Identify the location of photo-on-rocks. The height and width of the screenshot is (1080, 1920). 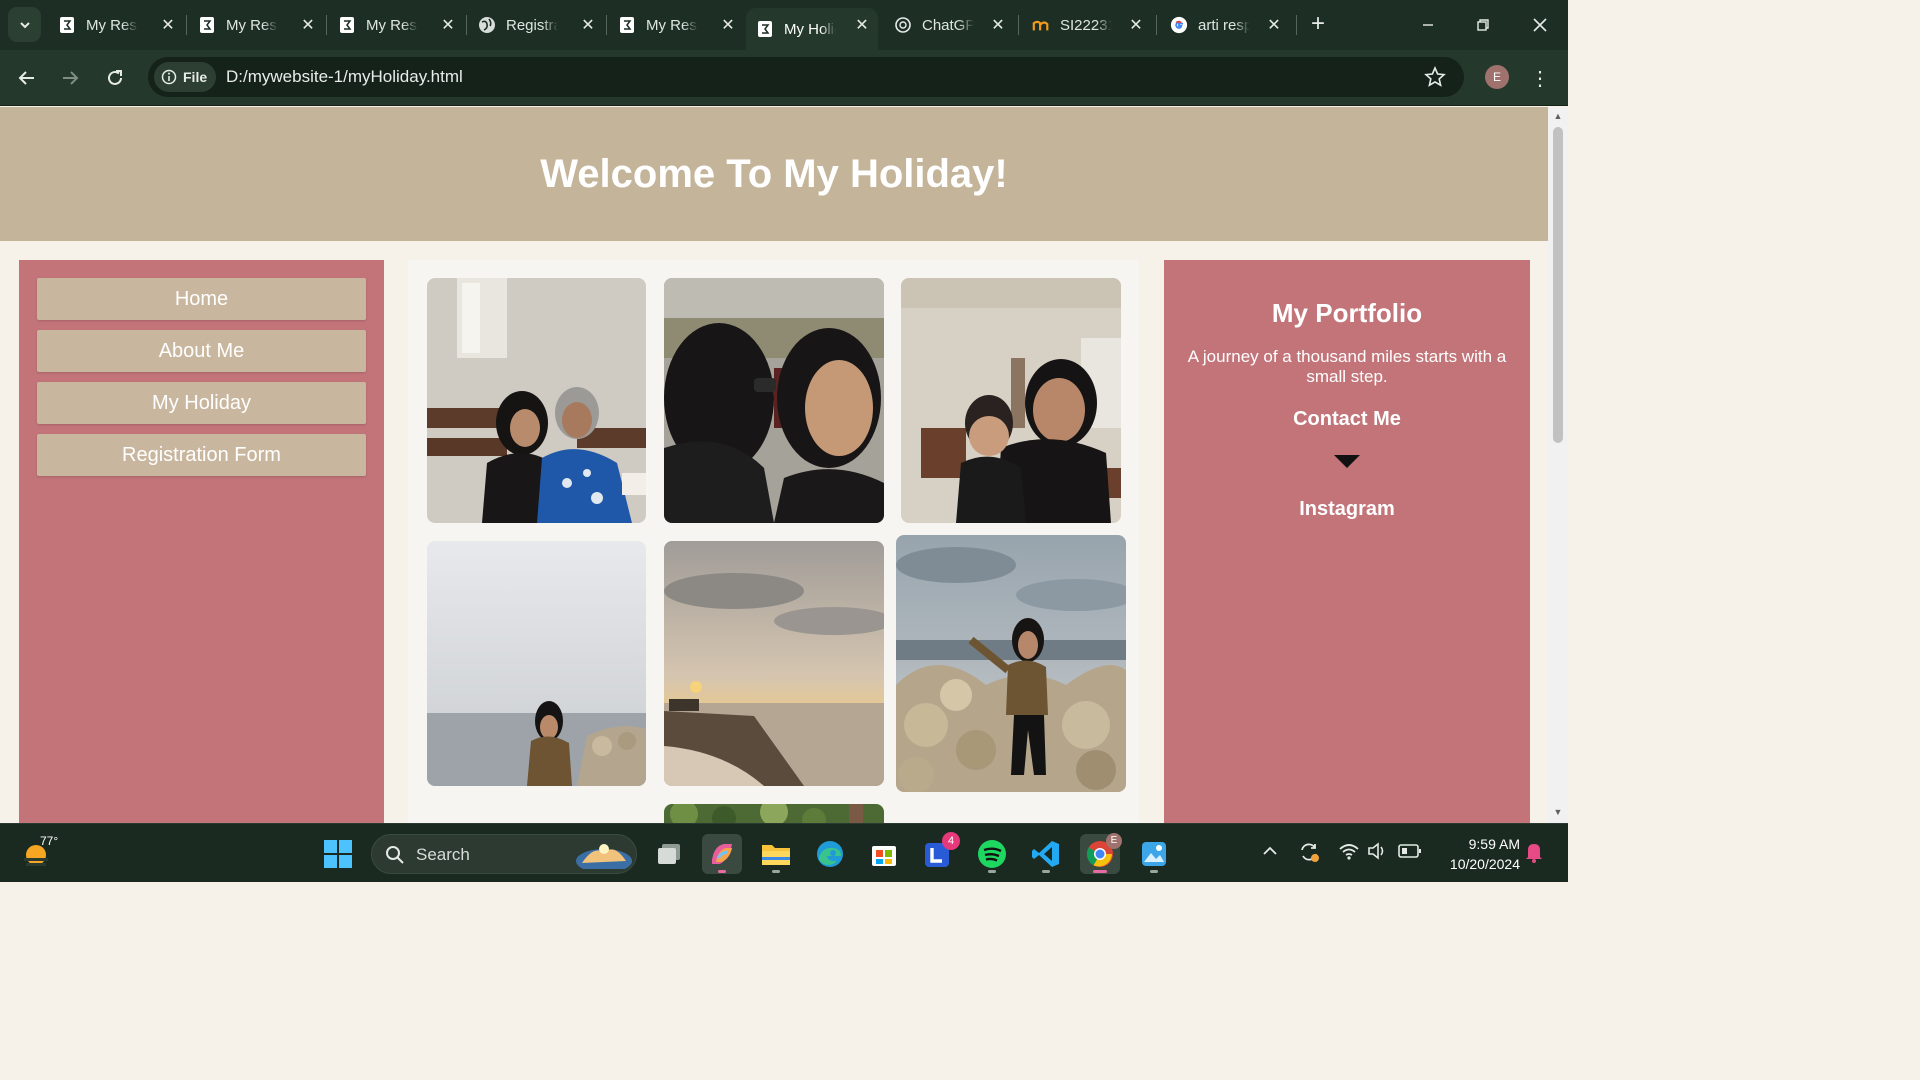
(1011, 663).